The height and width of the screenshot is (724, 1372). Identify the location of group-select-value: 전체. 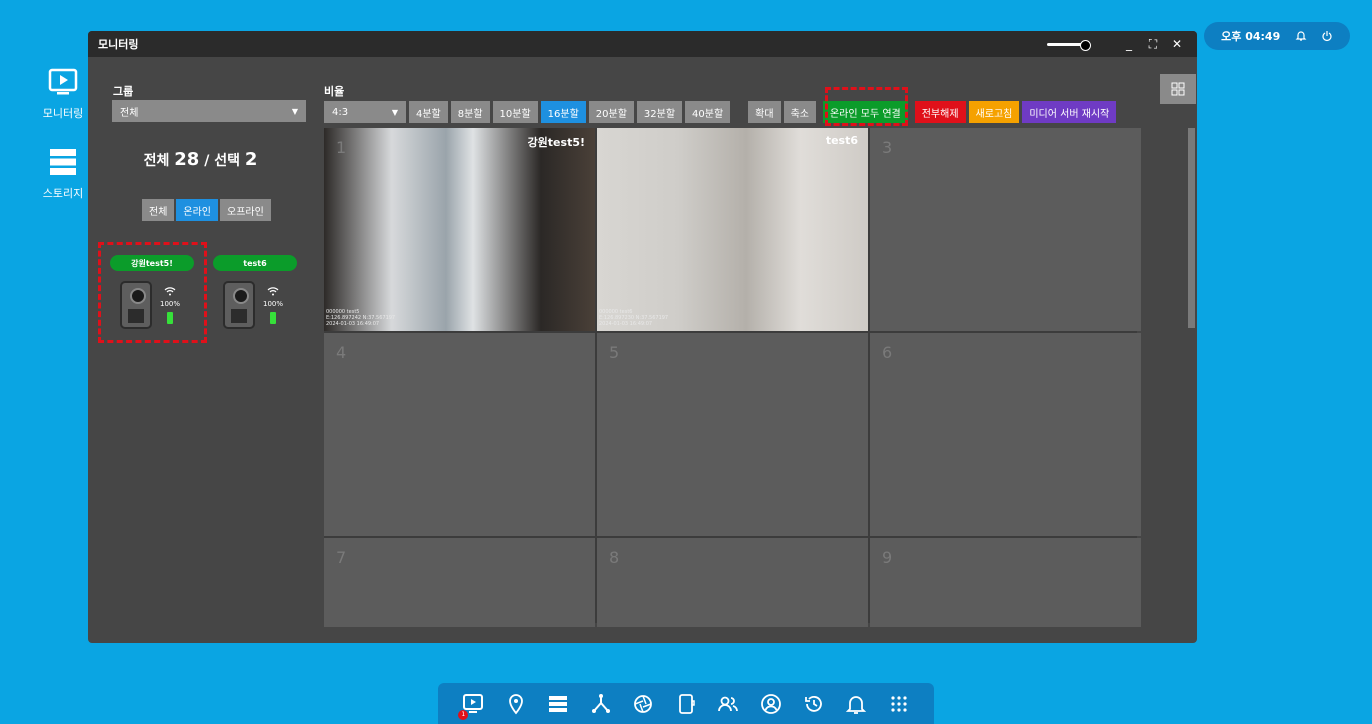
(129, 113).